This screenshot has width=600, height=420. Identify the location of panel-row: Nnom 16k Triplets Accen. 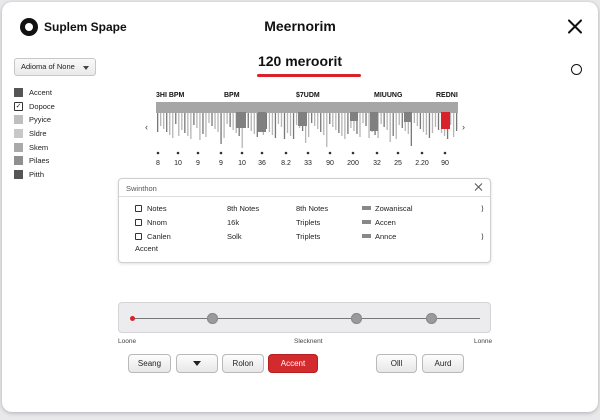
(304, 224).